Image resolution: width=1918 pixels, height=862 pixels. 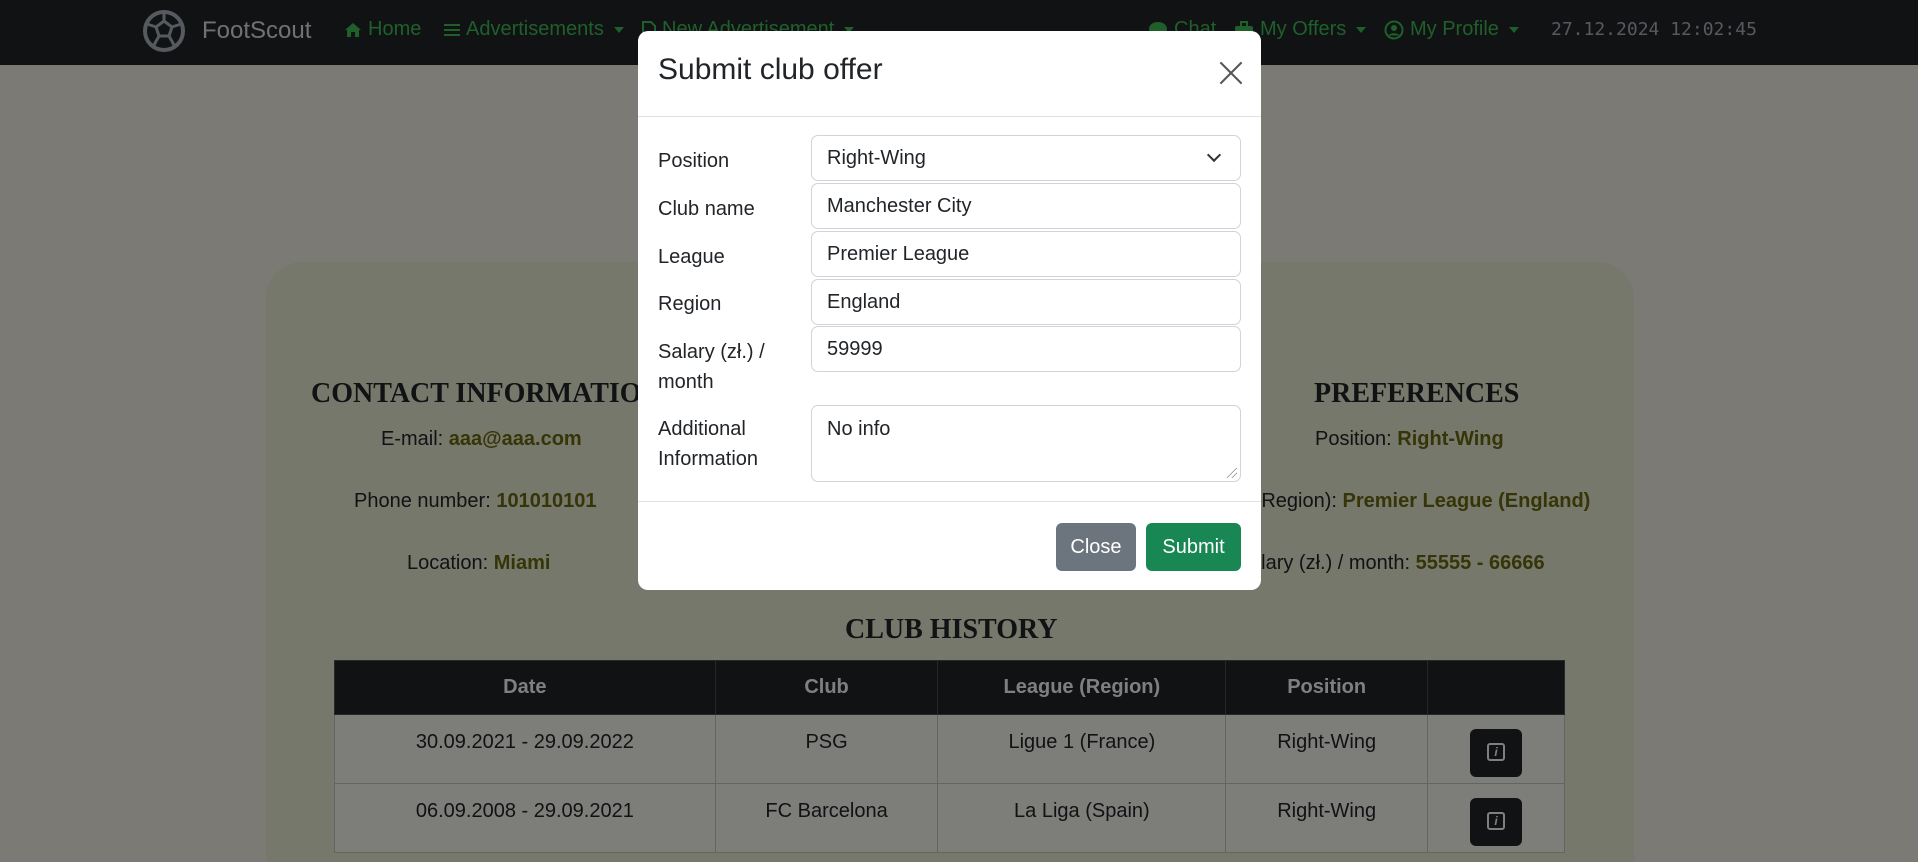 What do you see at coordinates (691, 257) in the screenshot?
I see `league-label: League` at bounding box center [691, 257].